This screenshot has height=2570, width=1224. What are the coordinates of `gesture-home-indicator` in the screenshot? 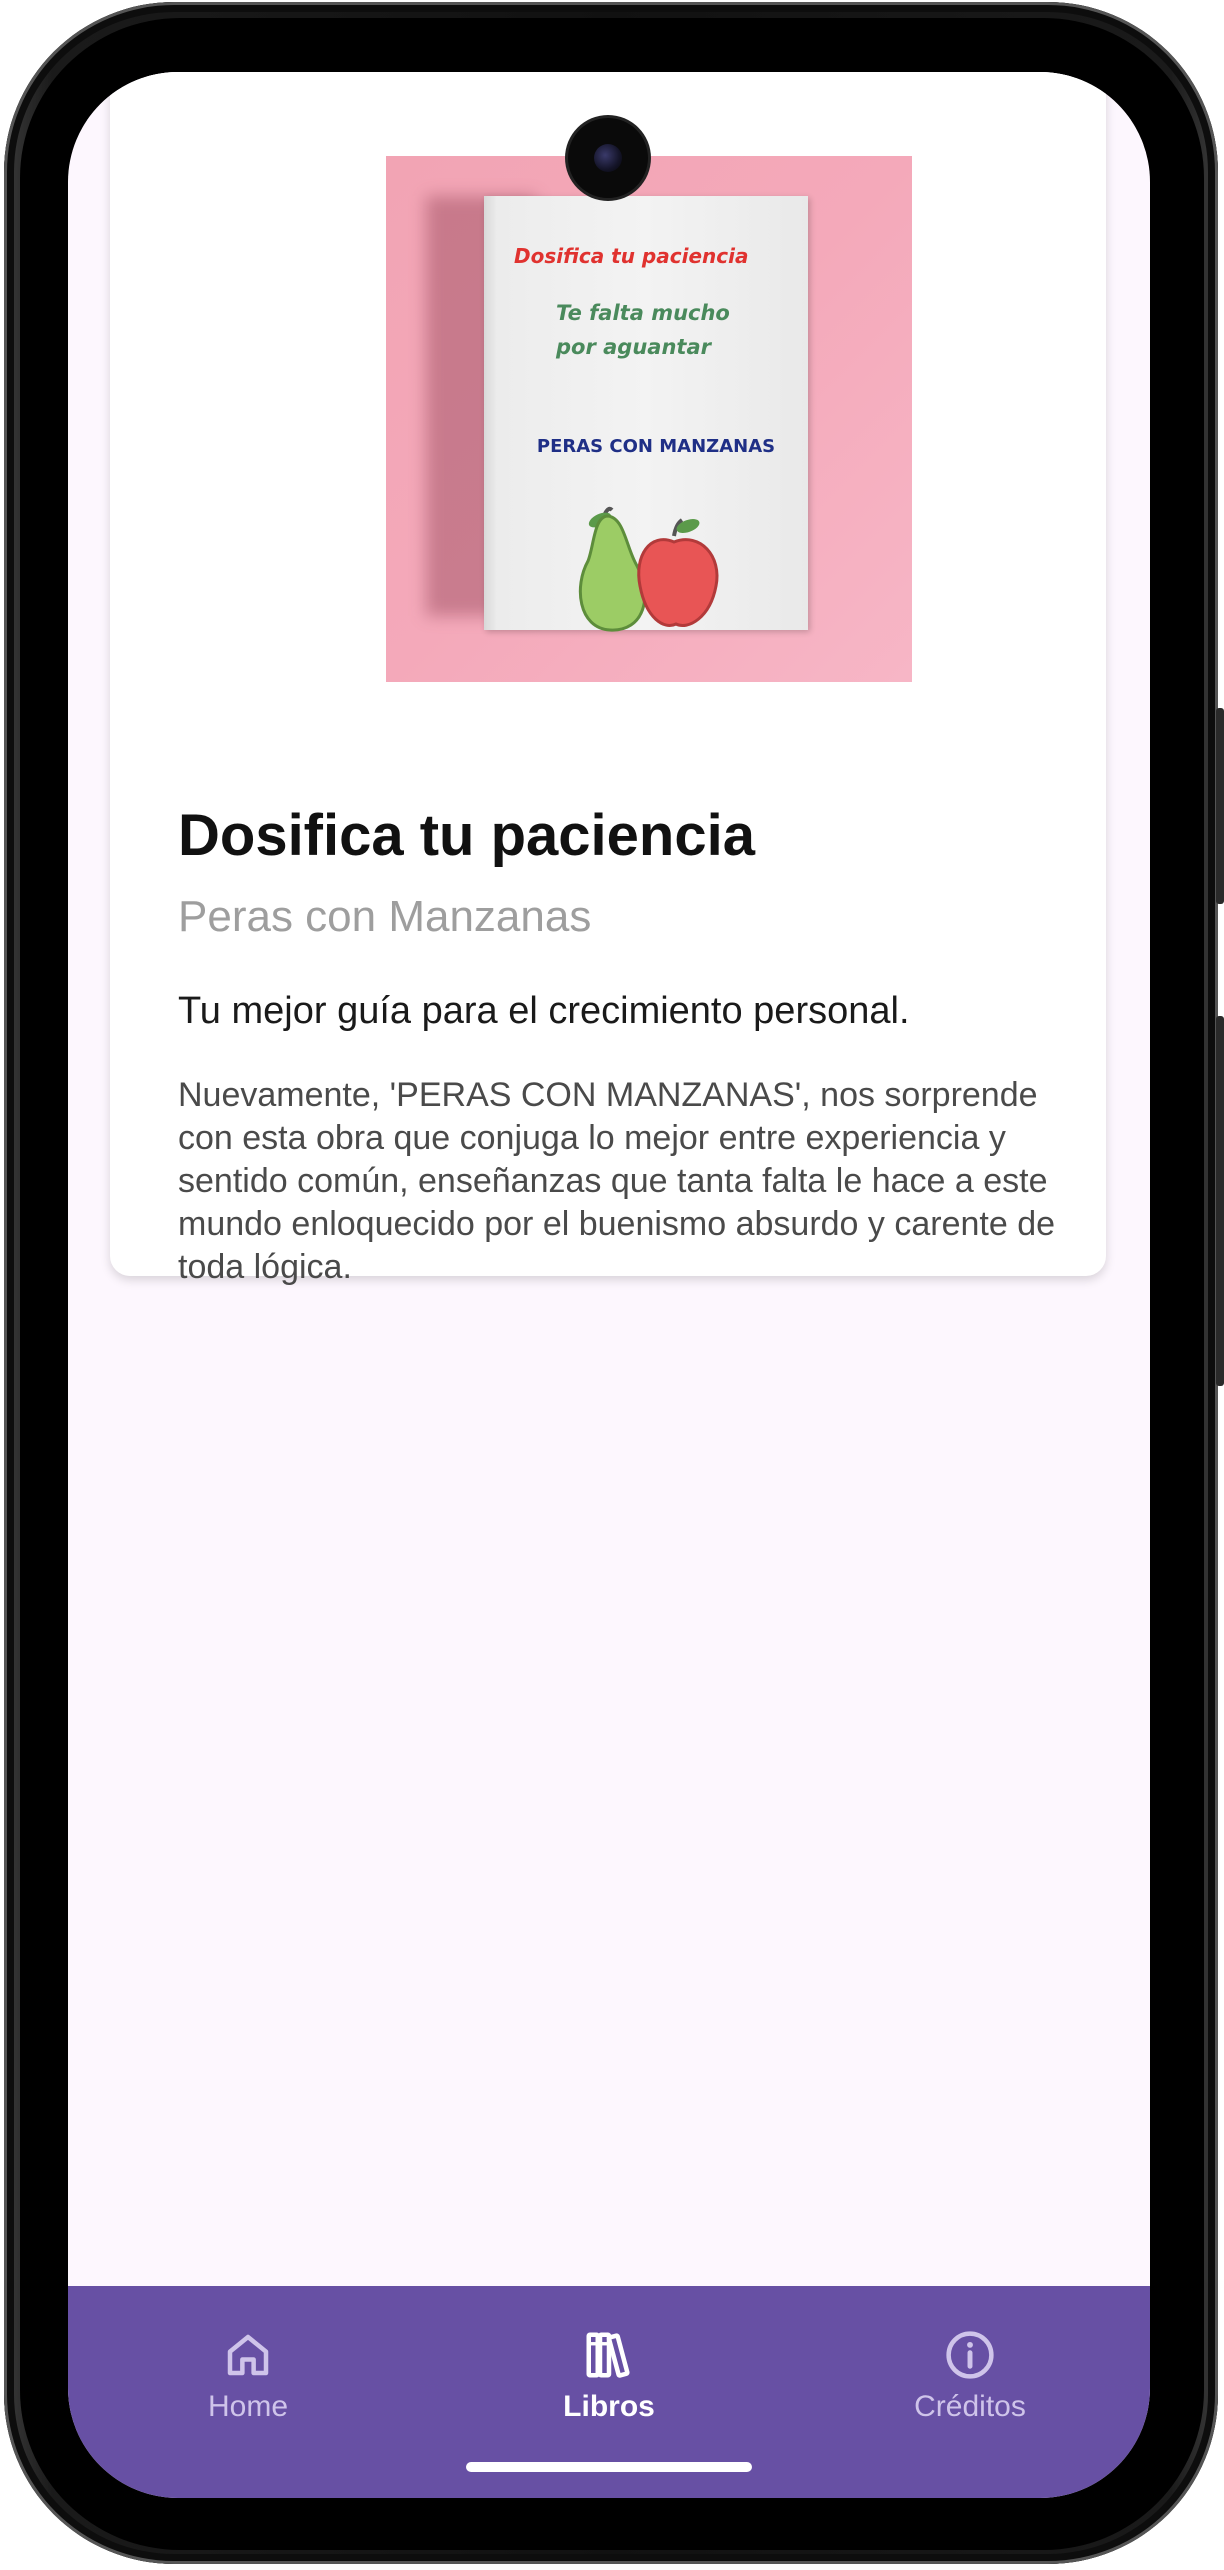 It's located at (609, 2467).